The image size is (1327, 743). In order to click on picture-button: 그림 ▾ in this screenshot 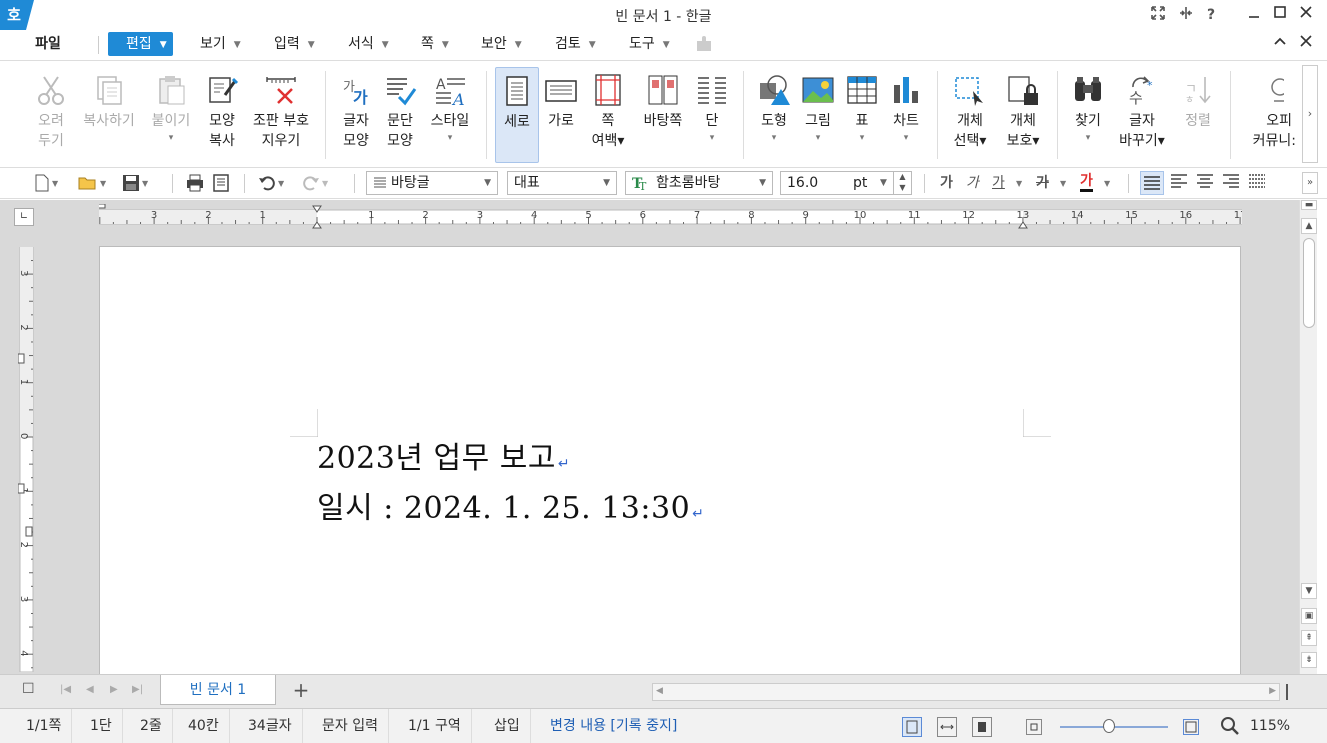, I will do `click(818, 115)`.